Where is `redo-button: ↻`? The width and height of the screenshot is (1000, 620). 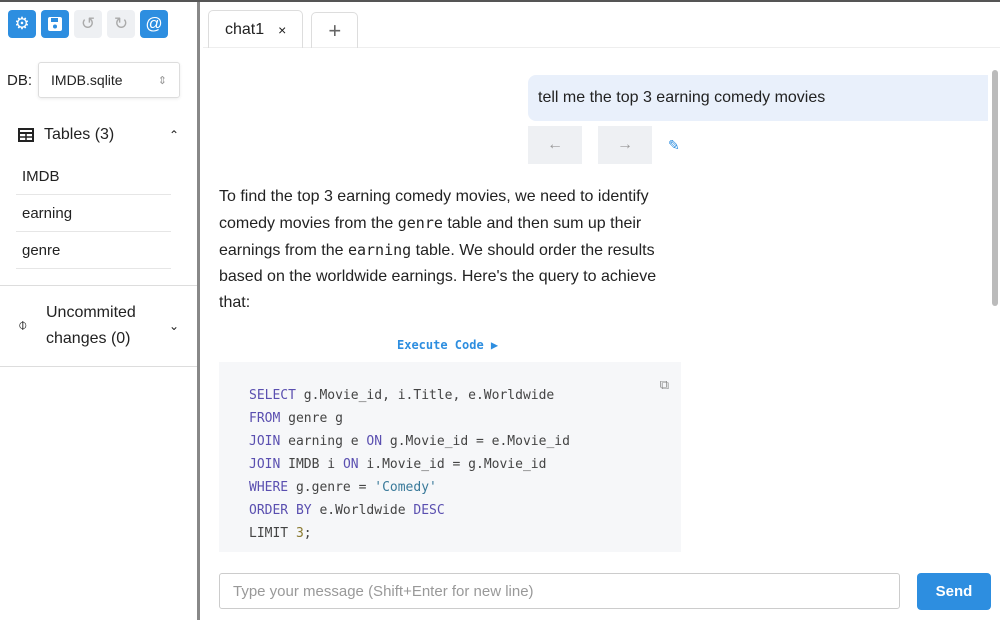
redo-button: ↻ is located at coordinates (121, 24).